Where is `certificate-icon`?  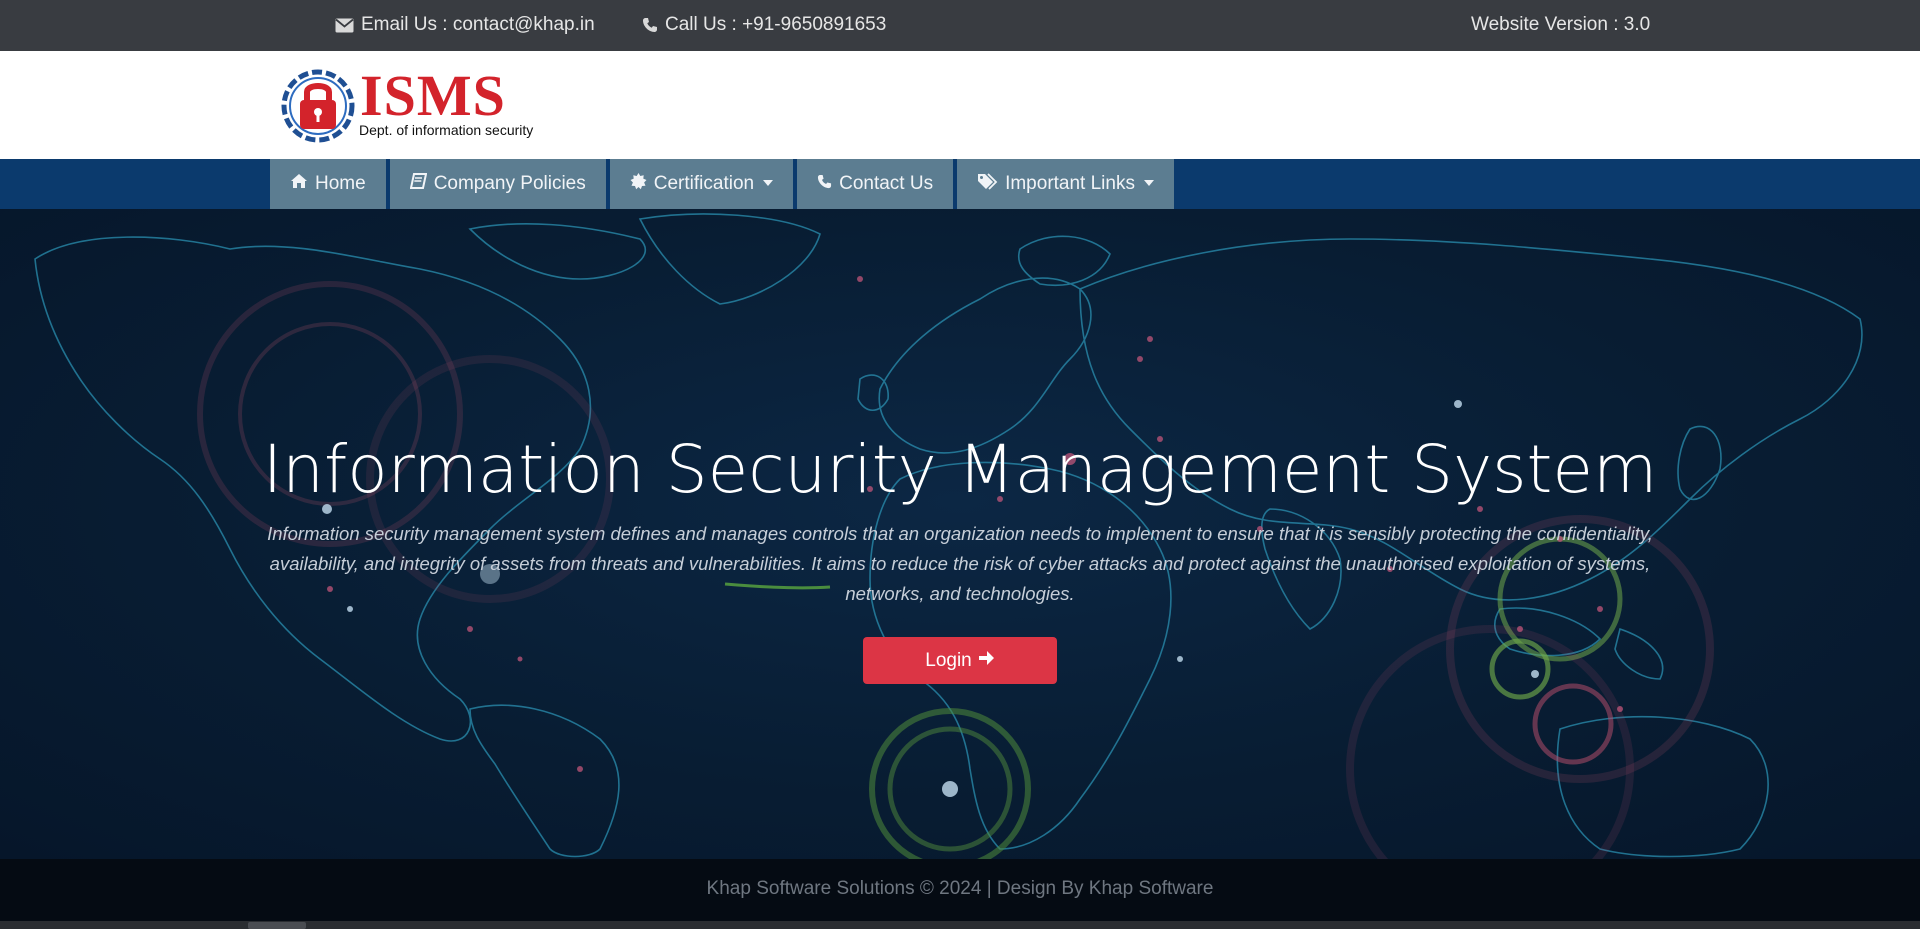
certificate-icon is located at coordinates (638, 184).